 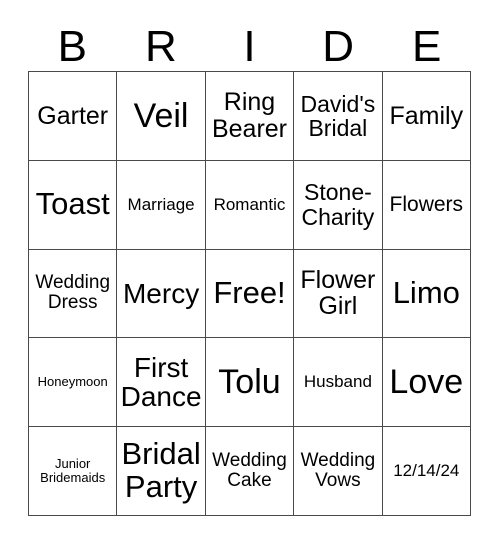 I want to click on bingo-cell-label: Limo, so click(x=426, y=293).